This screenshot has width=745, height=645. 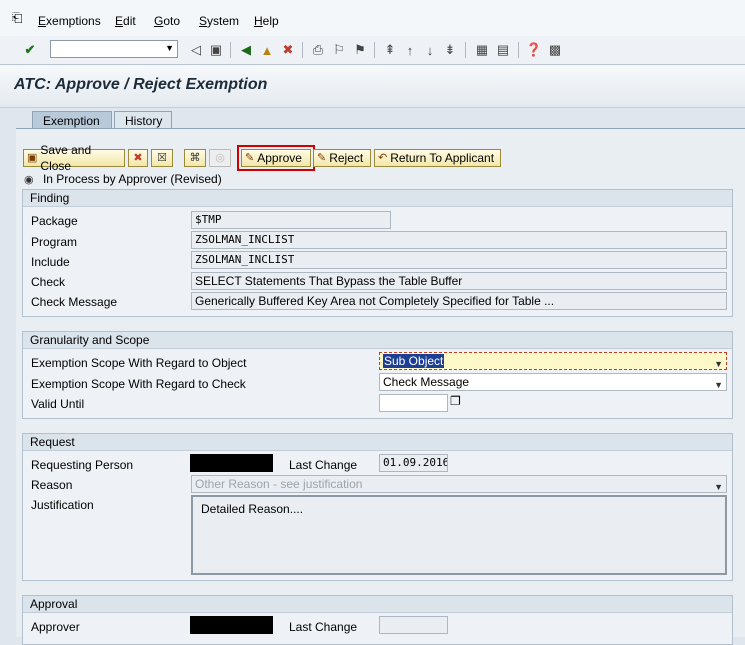 I want to click on menu-exemptions: Exemptions, so click(x=69, y=21).